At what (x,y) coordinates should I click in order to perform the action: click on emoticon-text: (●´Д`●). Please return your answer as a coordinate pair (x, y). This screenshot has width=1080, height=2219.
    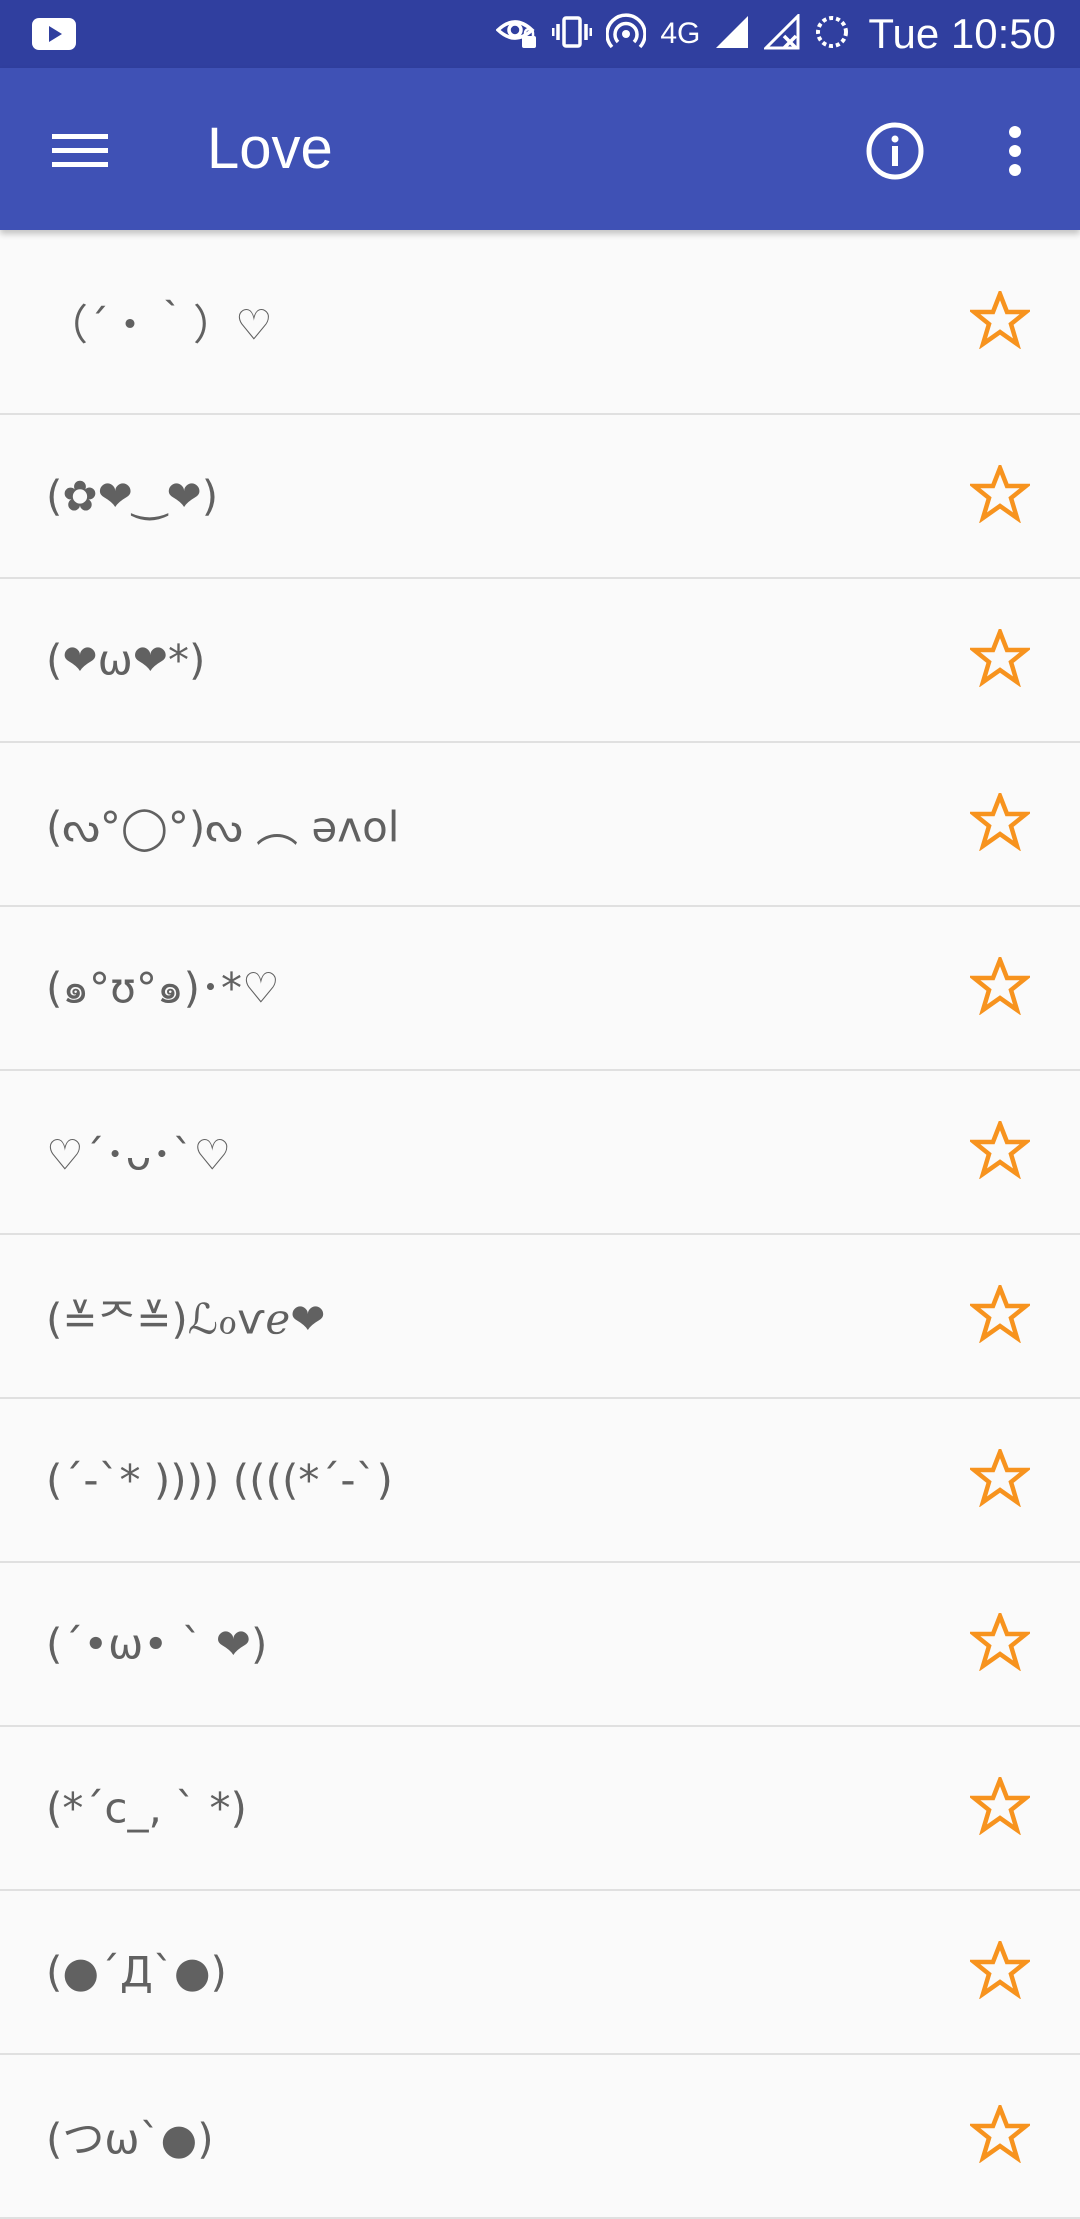
    Looking at the image, I should click on (136, 1972).